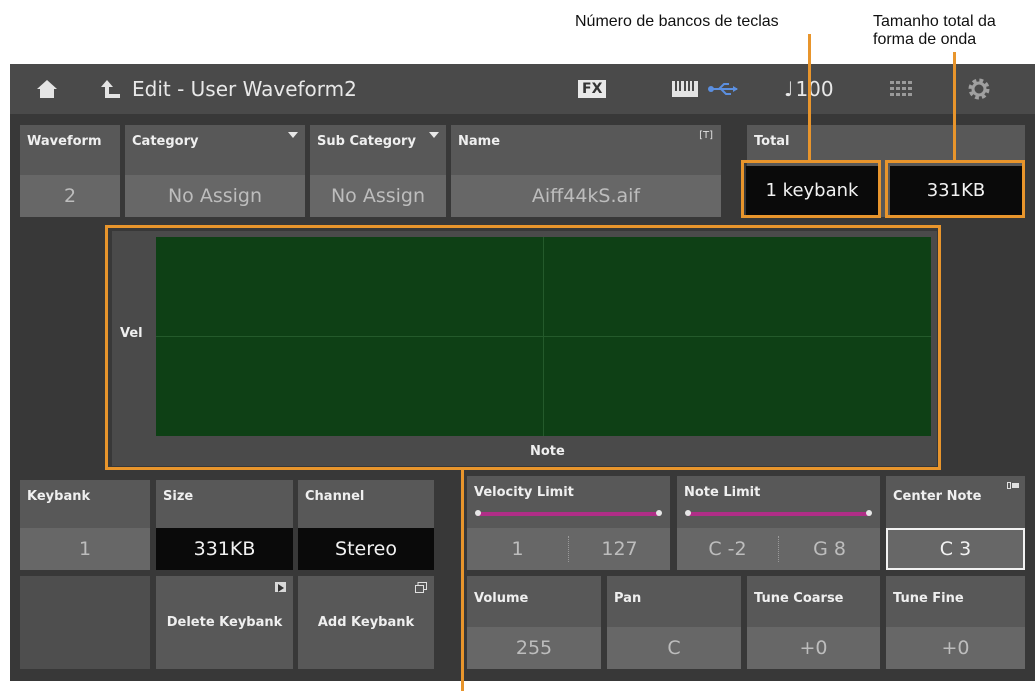  I want to click on channel-field: Channel Stereo, so click(366, 525).